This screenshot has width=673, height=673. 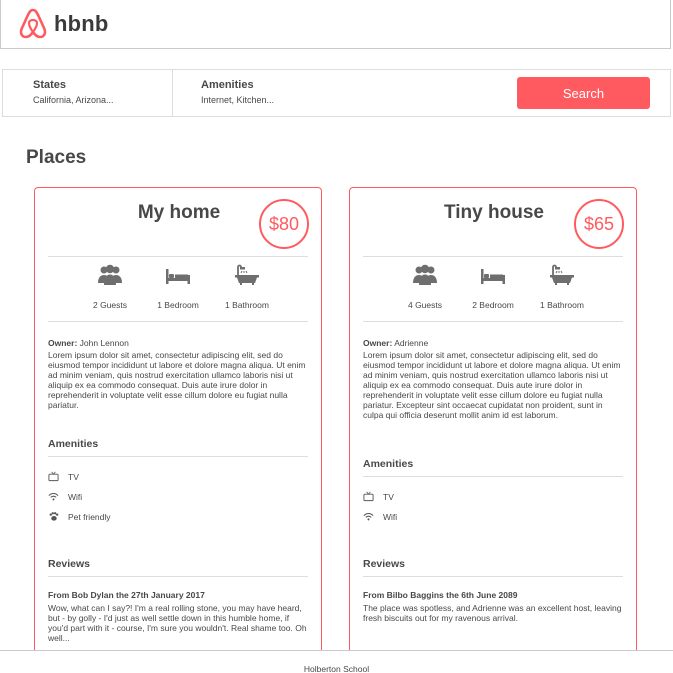 I want to click on owner-info: Owner: Adrienne, so click(x=395, y=343).